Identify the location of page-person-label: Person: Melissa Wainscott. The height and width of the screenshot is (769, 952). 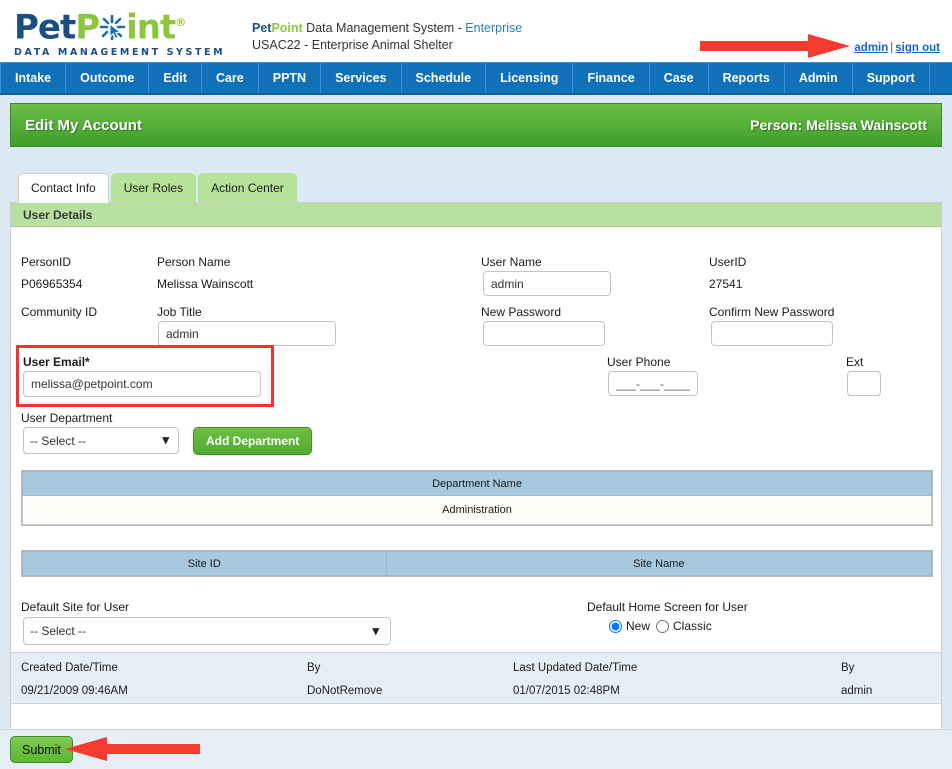
(838, 125).